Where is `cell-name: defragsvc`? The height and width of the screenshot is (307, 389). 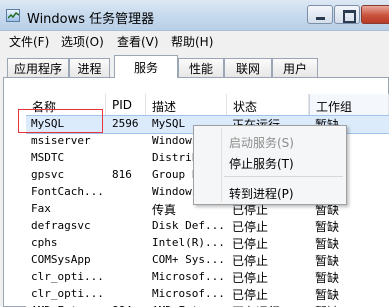 cell-name: defragsvc is located at coordinates (61, 225).